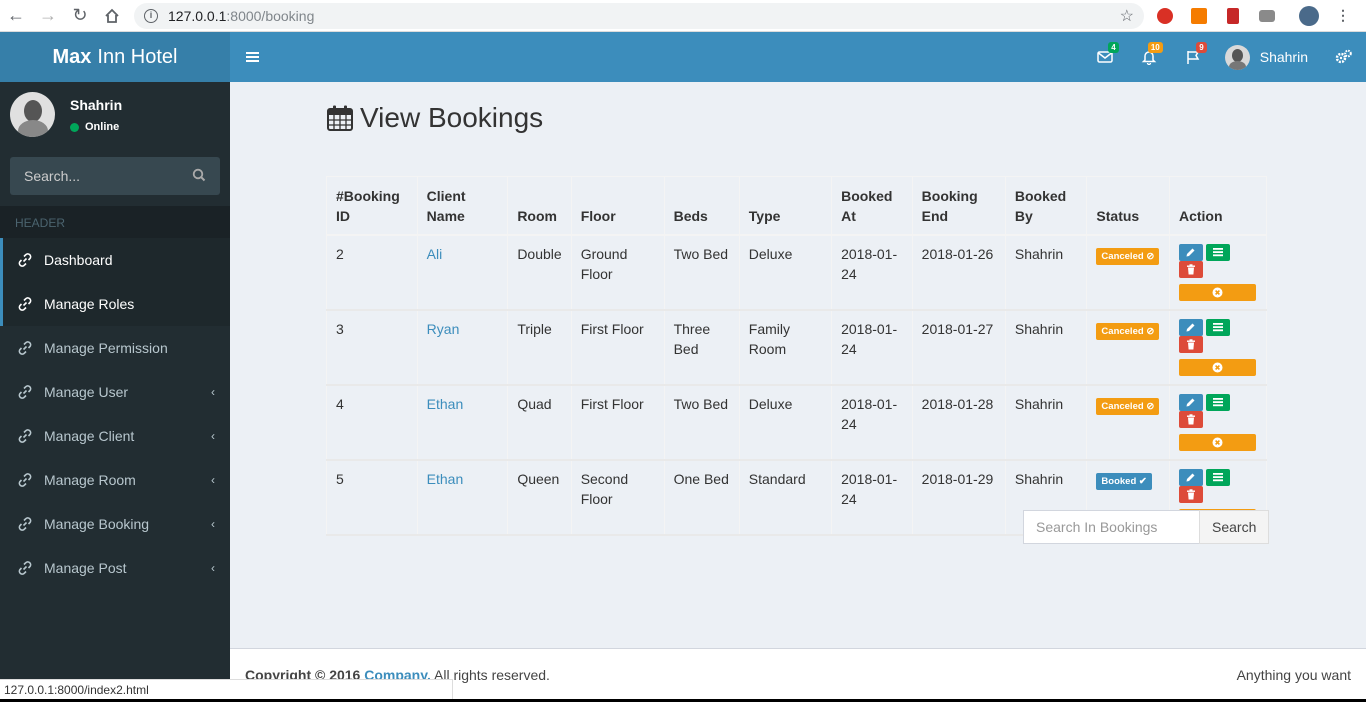 This screenshot has height=702, width=1366. I want to click on booking-end-cell: 2018-01-26, so click(959, 272).